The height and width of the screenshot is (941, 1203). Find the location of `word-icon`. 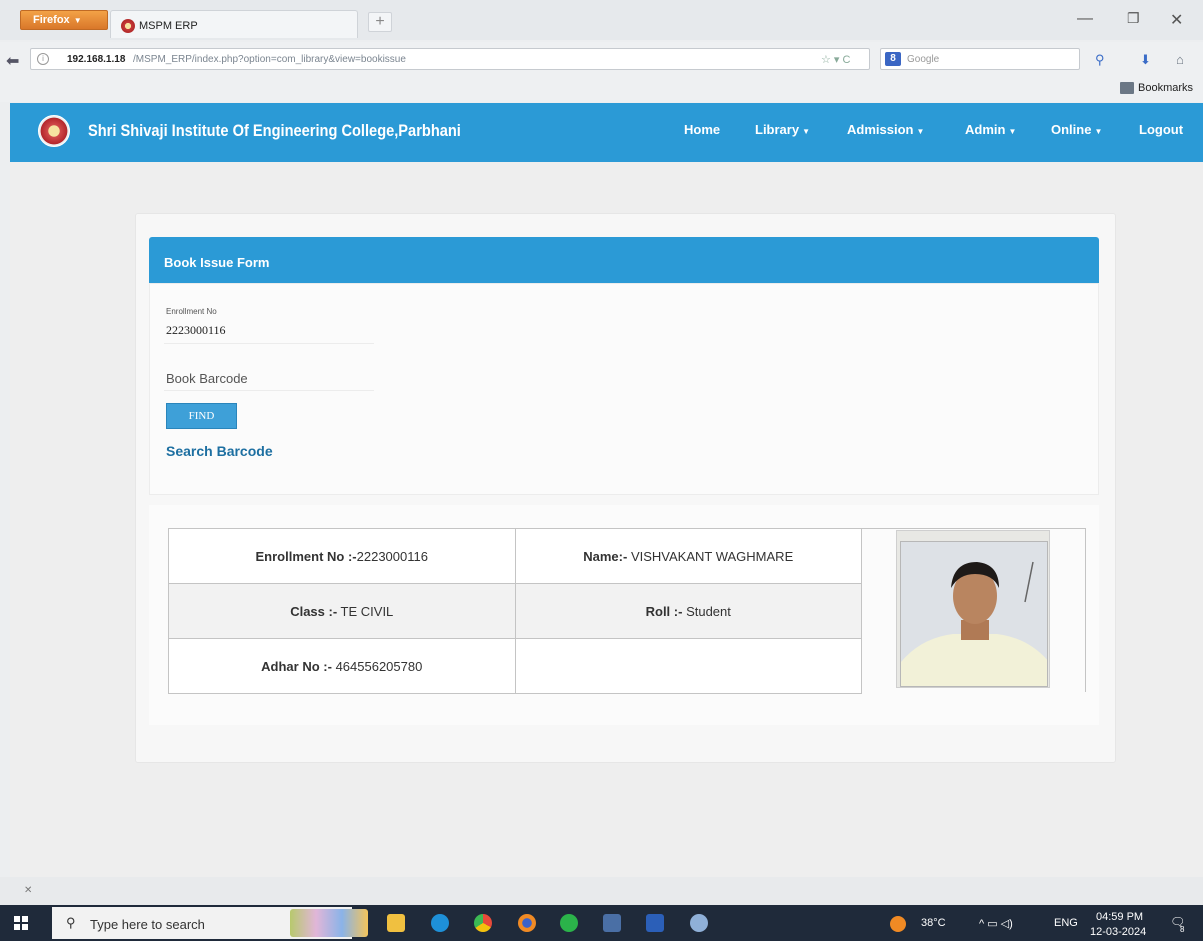

word-icon is located at coordinates (655, 923).